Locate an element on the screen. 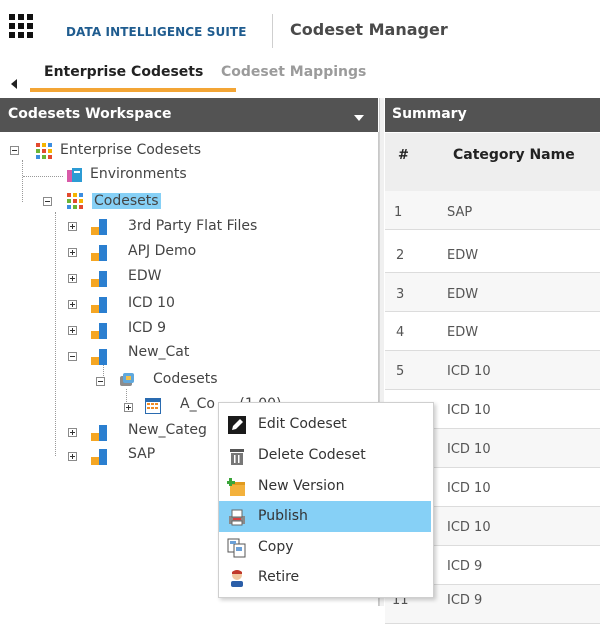 The width and height of the screenshot is (600, 624). retire-icon is located at coordinates (237, 578).